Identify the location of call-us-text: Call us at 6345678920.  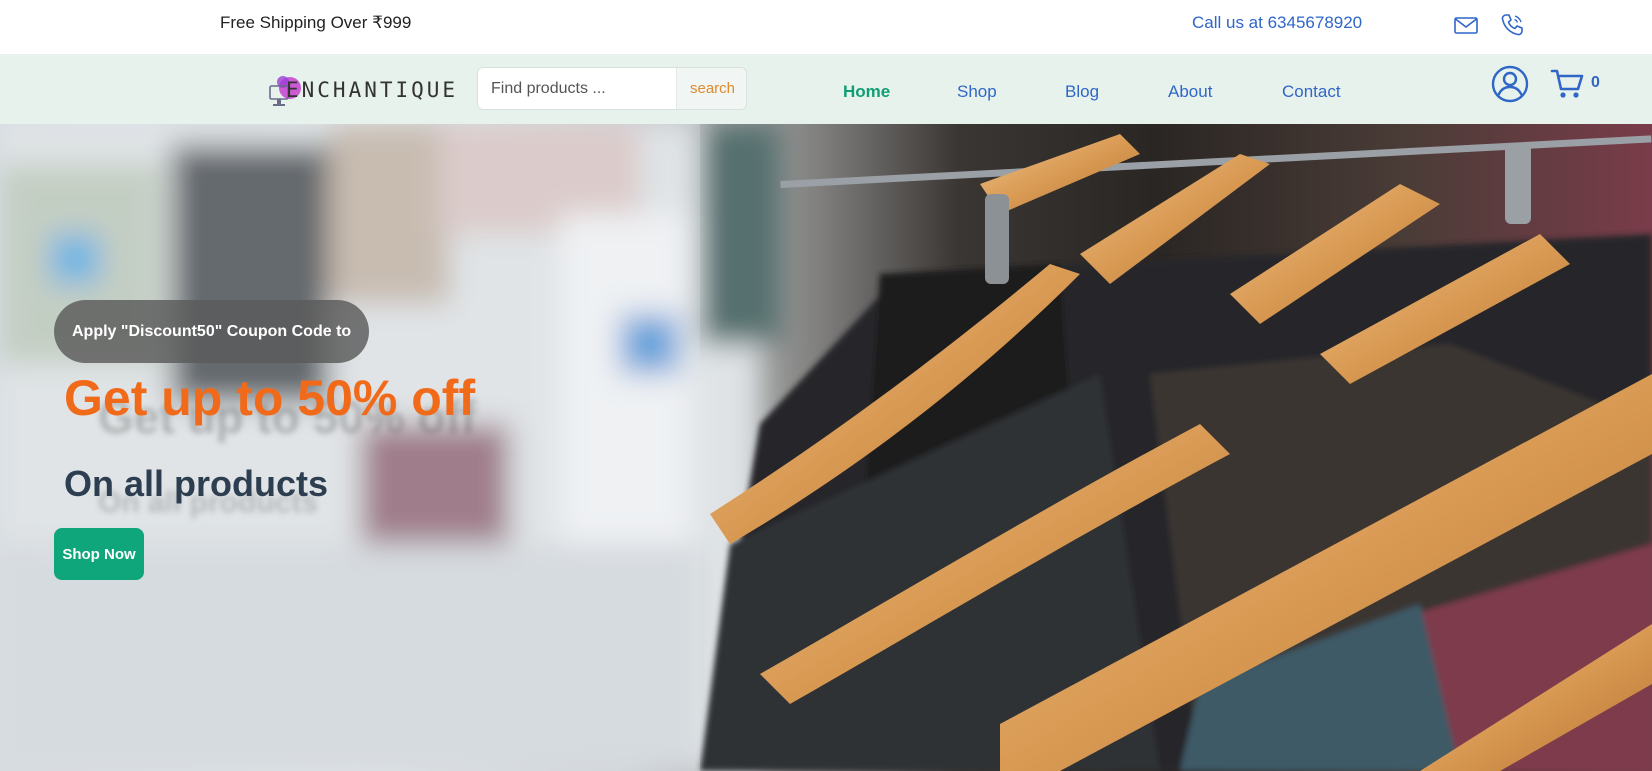
(1277, 23).